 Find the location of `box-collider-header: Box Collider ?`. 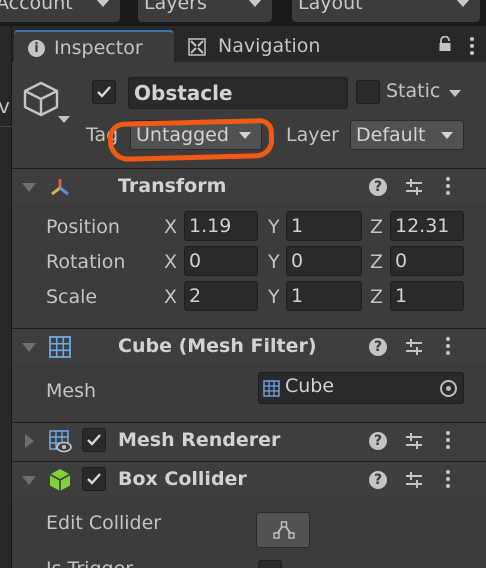

box-collider-header: Box Collider ? is located at coordinates (249, 479).